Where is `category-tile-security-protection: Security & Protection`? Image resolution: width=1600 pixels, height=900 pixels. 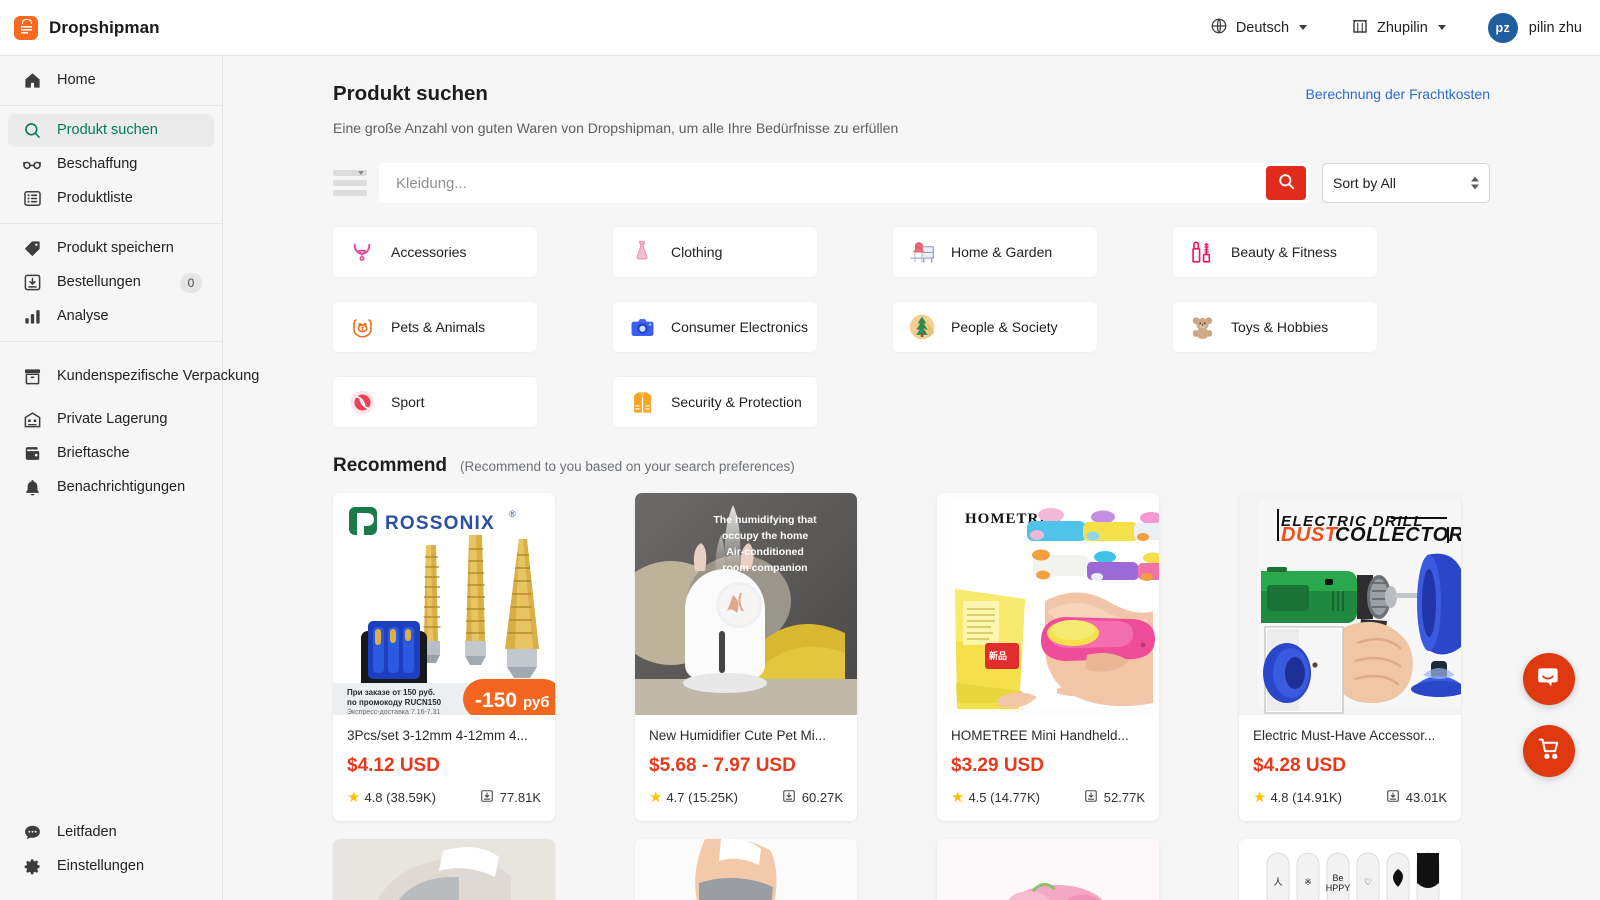
category-tile-security-protection: Security & Protection is located at coordinates (715, 402).